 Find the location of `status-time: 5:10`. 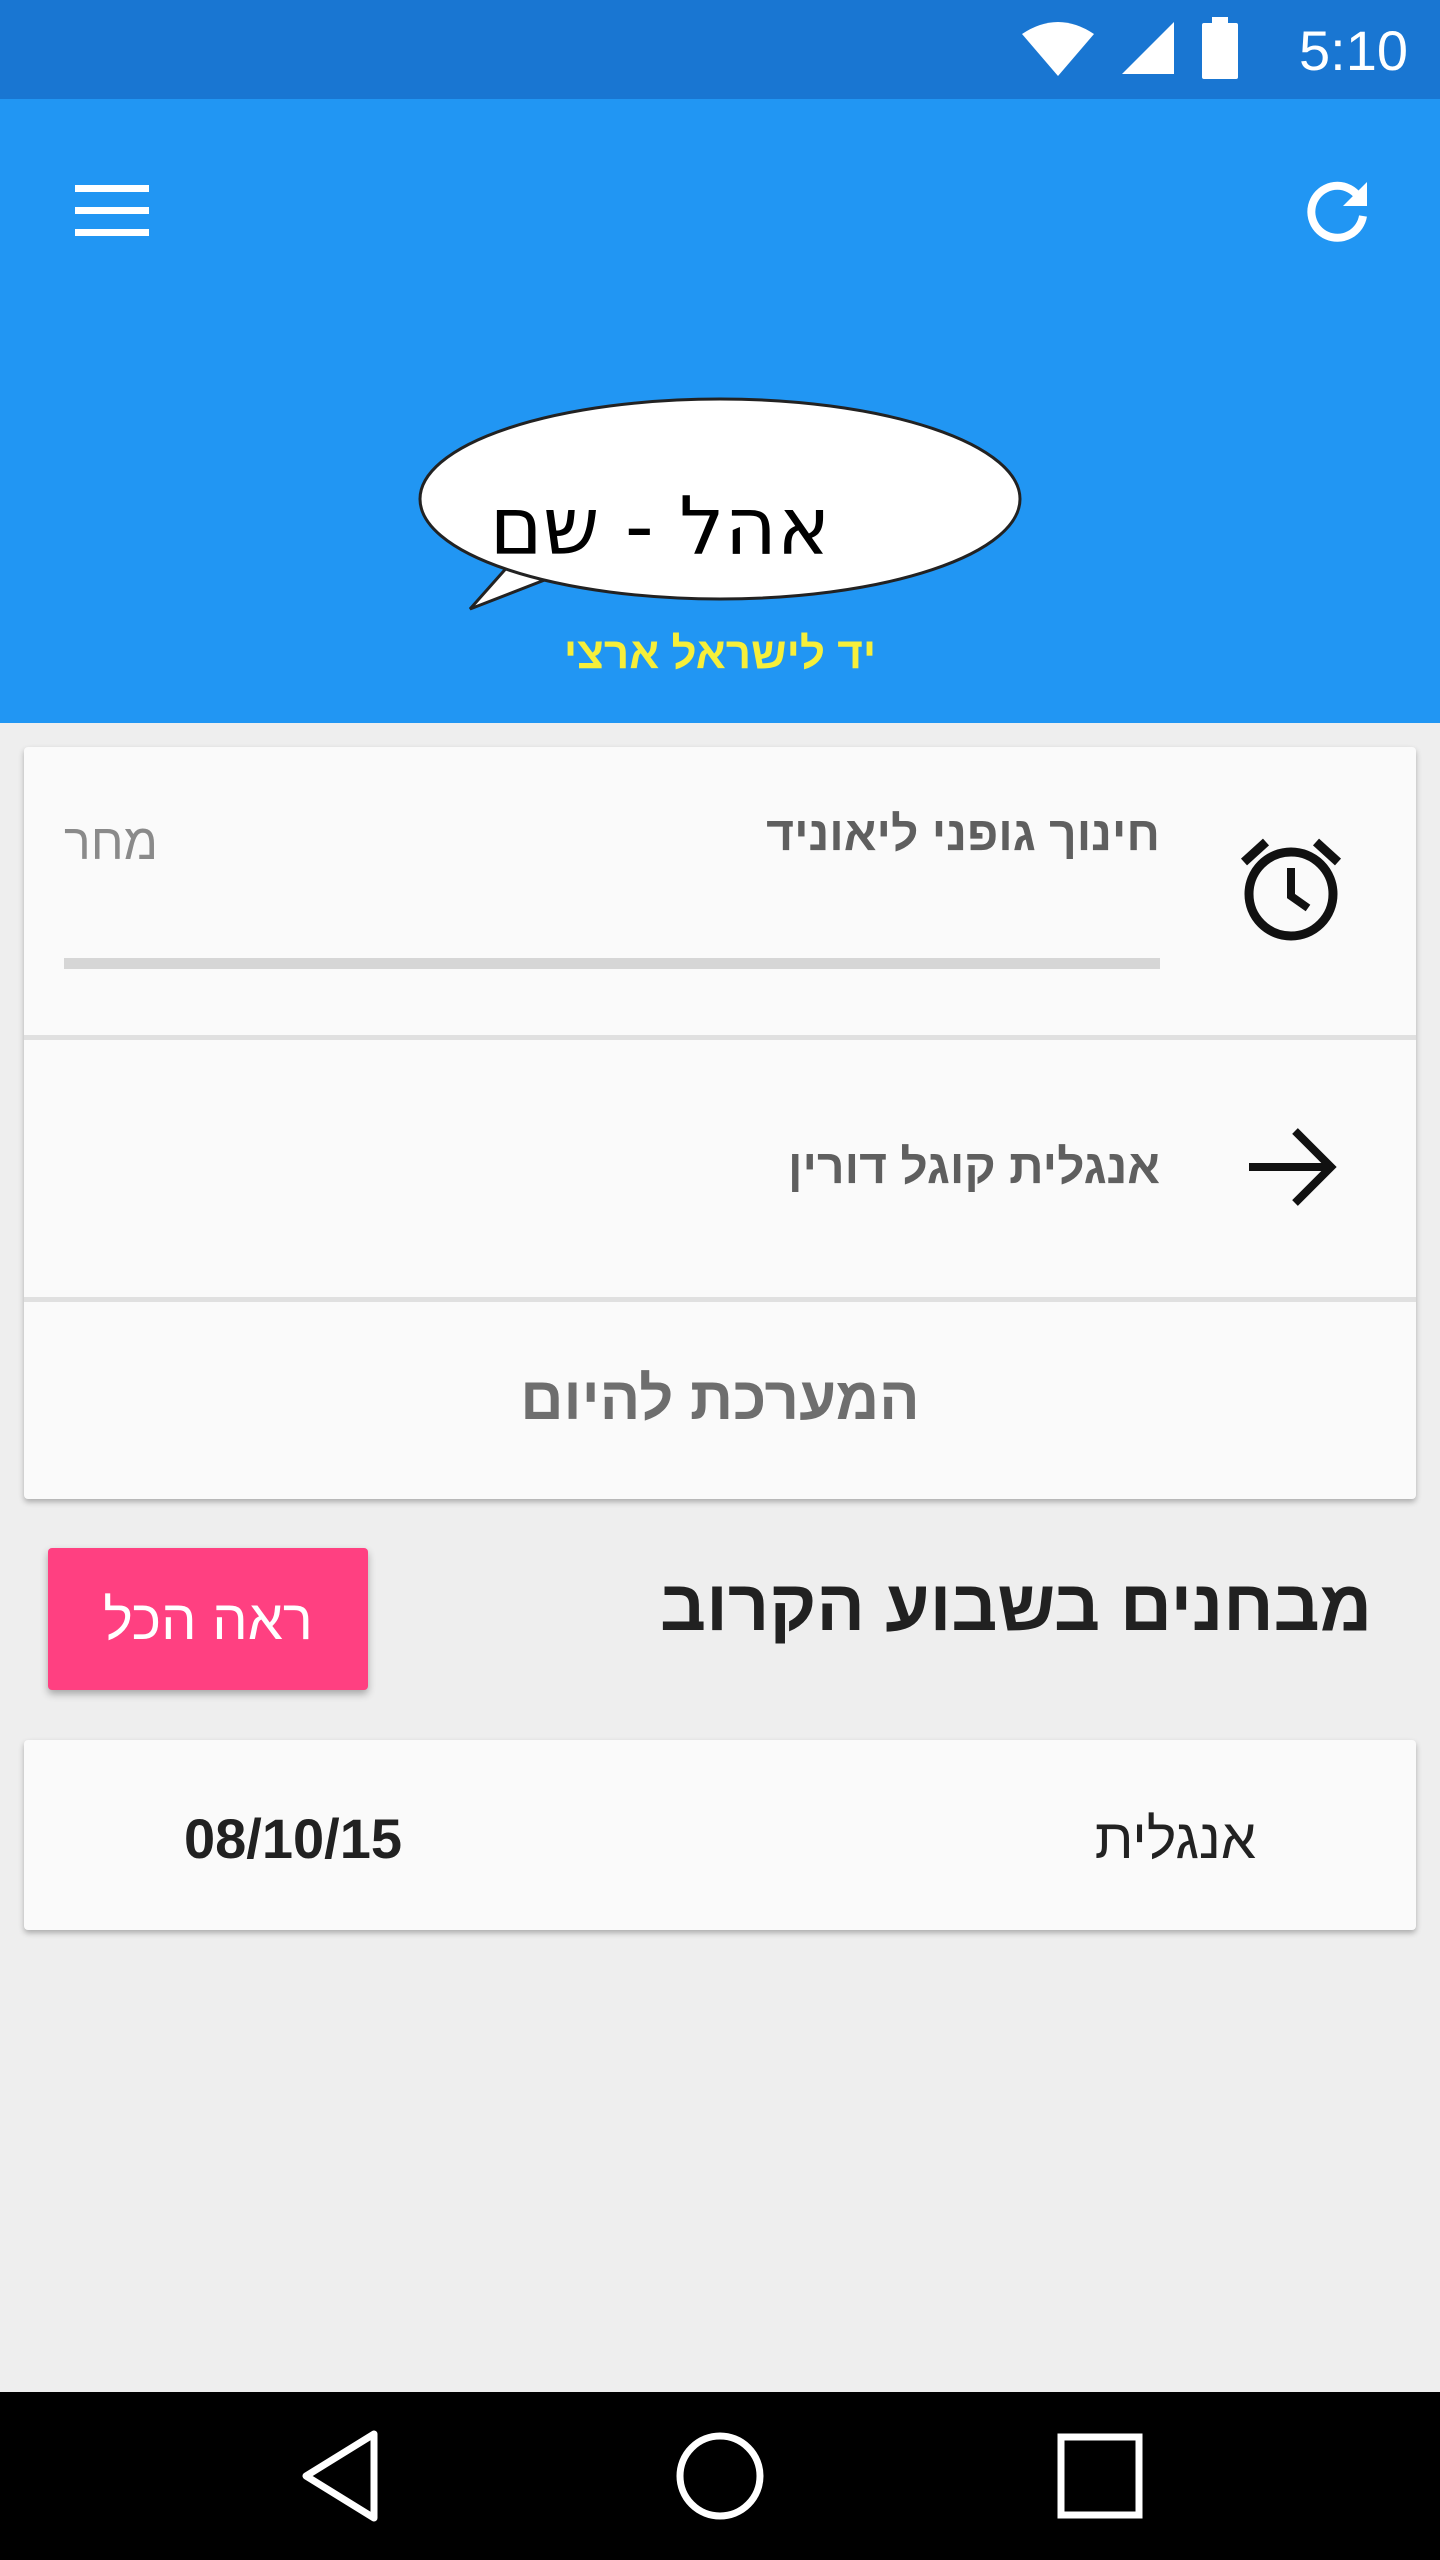

status-time: 5:10 is located at coordinates (1353, 50).